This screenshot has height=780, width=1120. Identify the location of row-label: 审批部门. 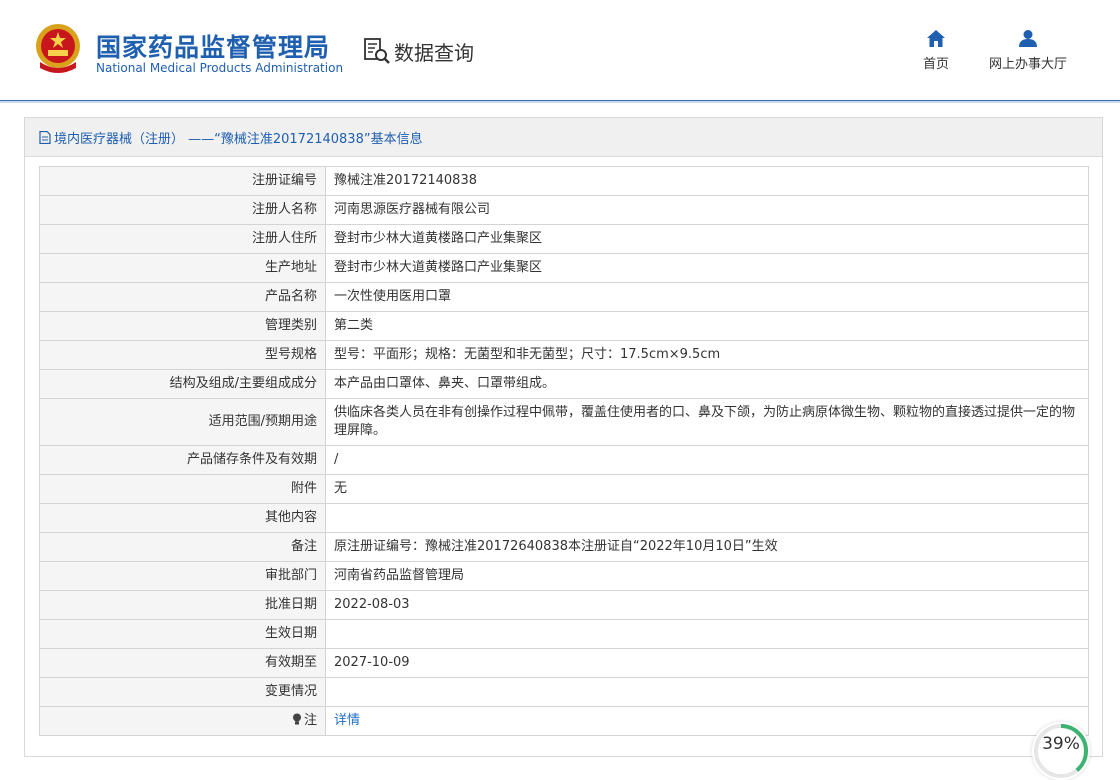
(182, 576).